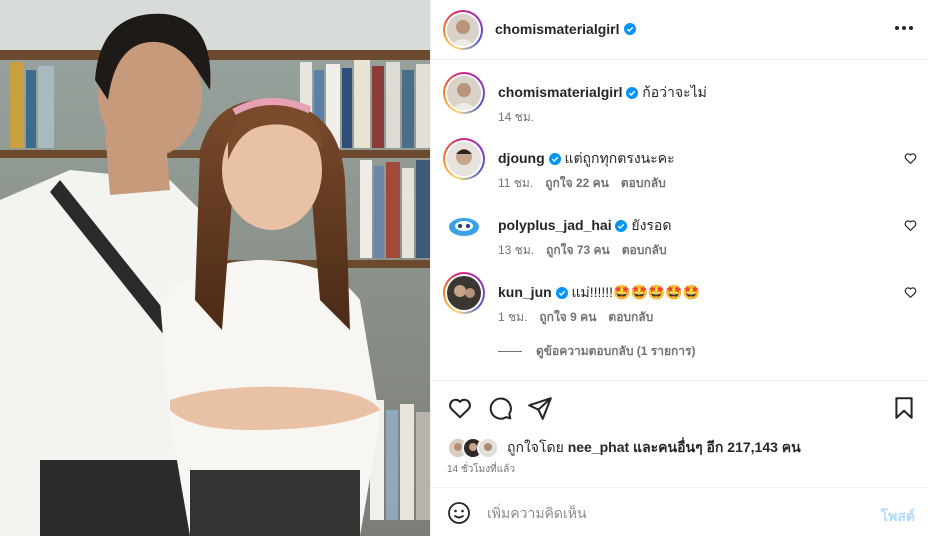  Describe the element at coordinates (459, 513) in the screenshot. I see `emoji-picker-icon` at that location.